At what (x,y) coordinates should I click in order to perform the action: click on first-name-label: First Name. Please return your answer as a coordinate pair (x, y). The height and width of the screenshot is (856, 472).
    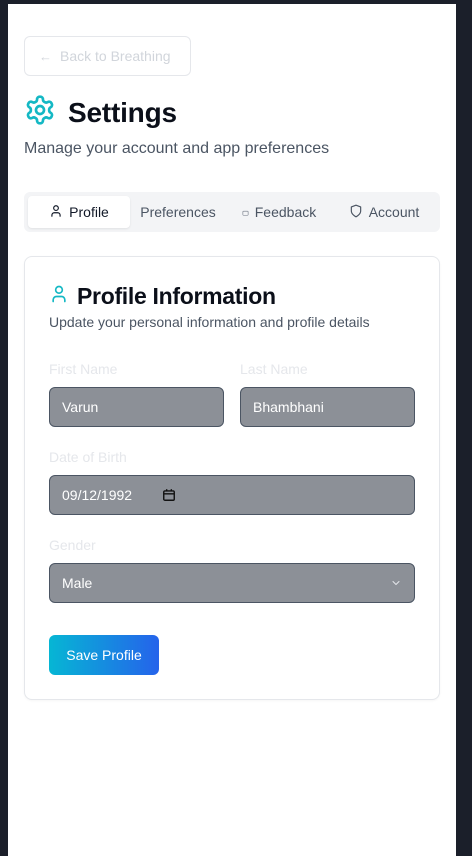
    Looking at the image, I should click on (83, 369).